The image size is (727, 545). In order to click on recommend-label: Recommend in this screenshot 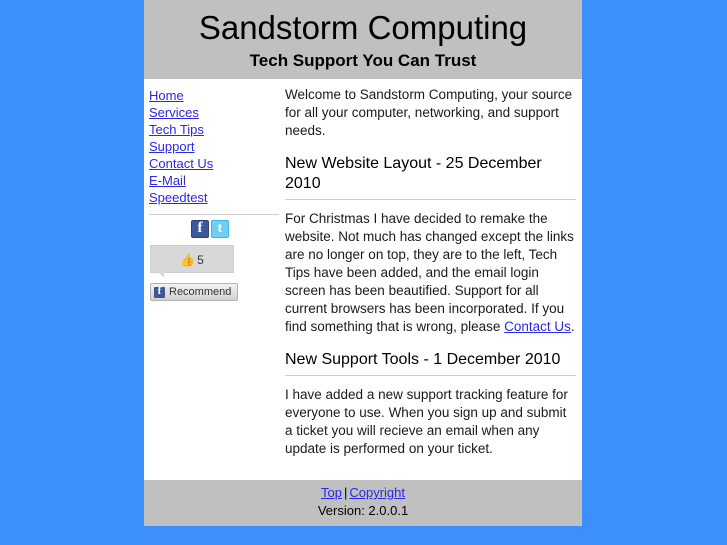, I will do `click(200, 292)`.